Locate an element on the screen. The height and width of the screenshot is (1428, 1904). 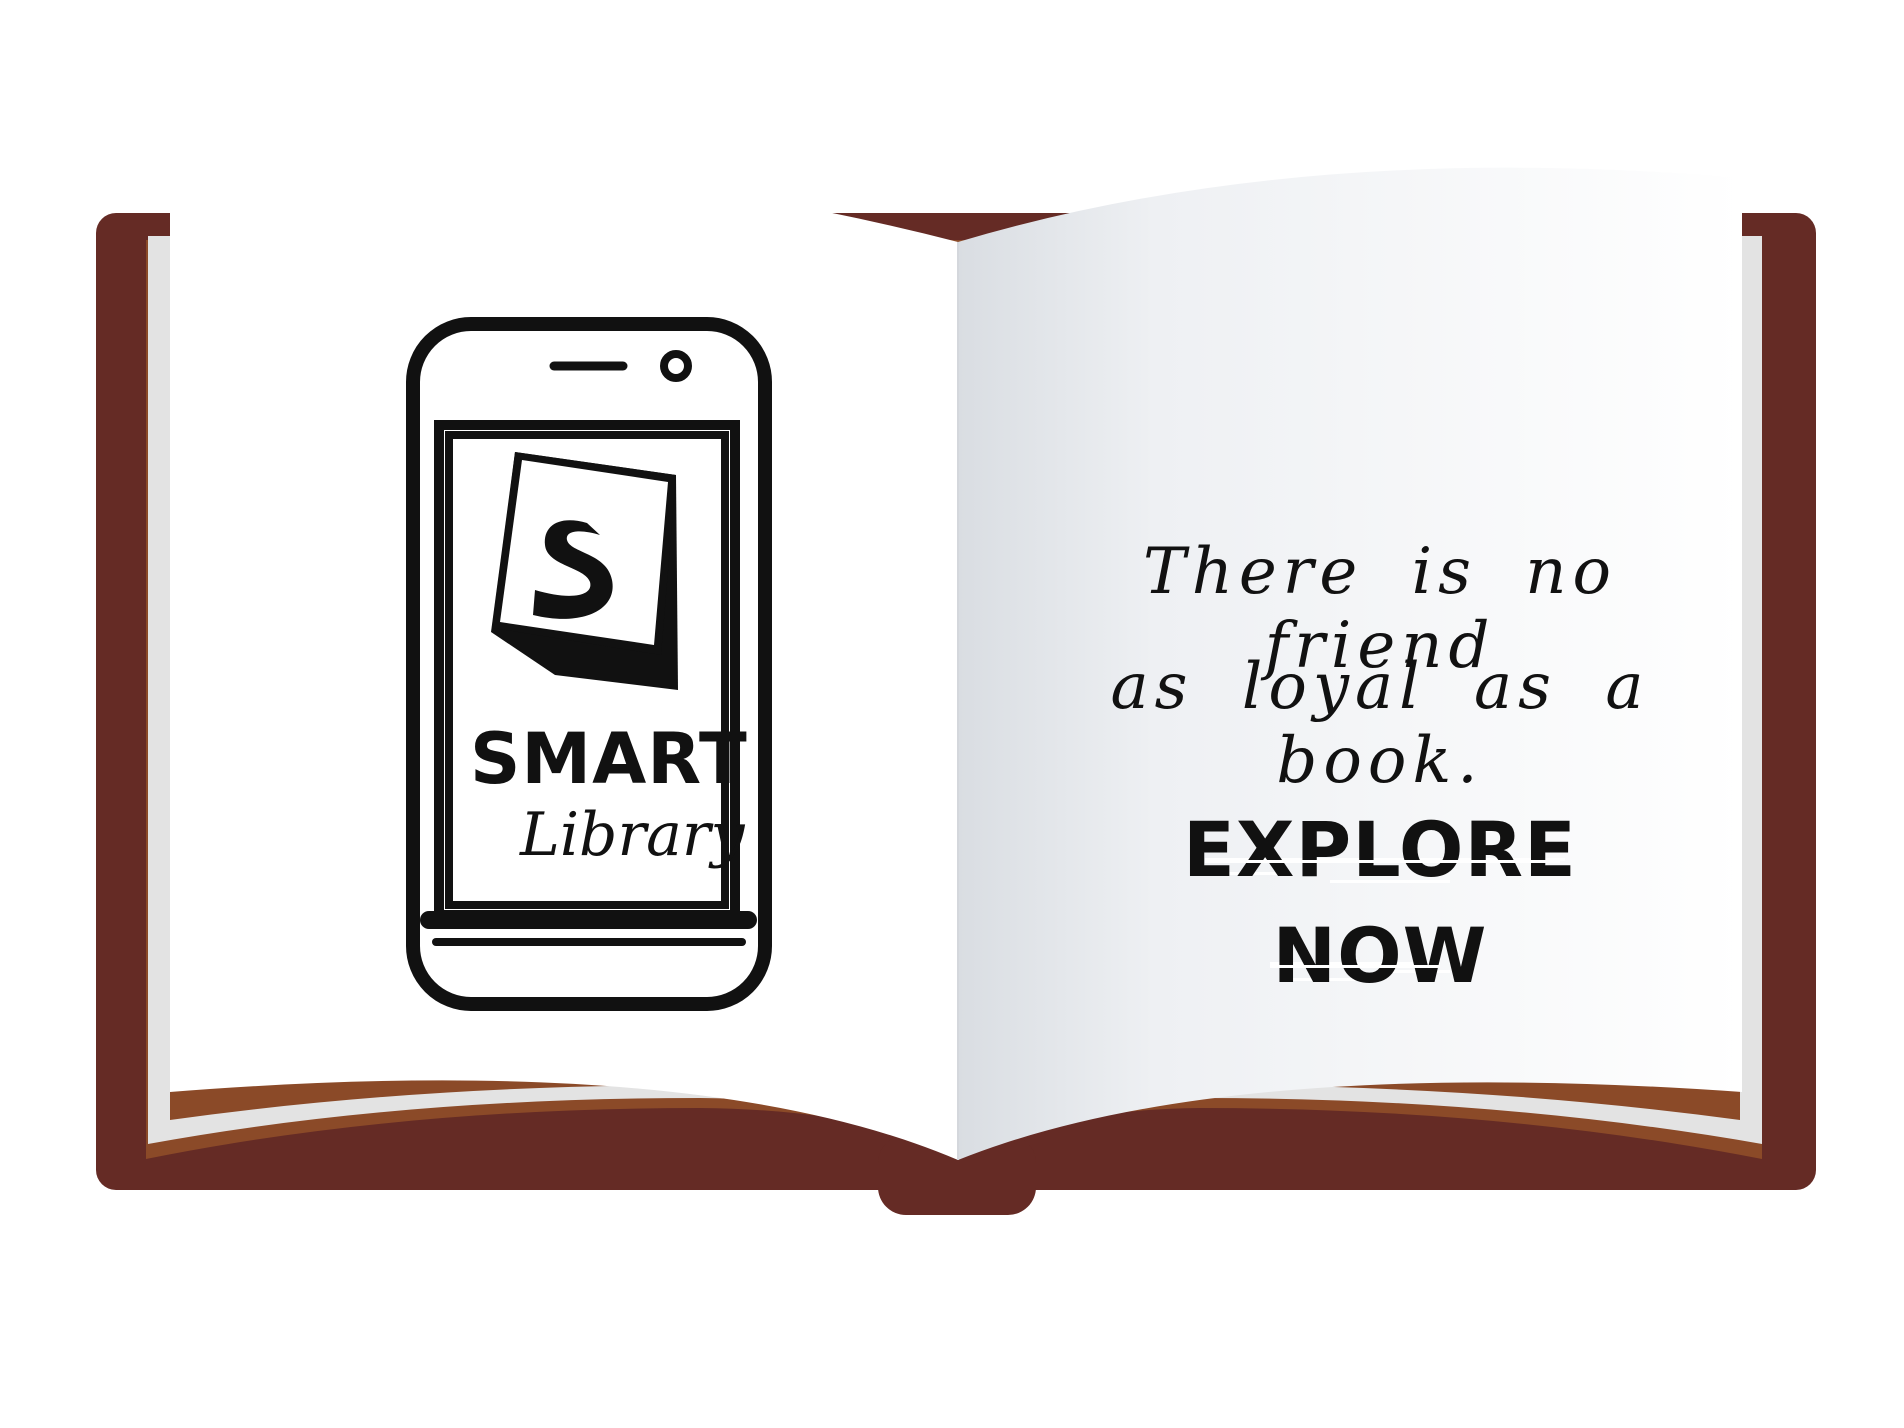
brand-name-library: Library is located at coordinates (632, 835).